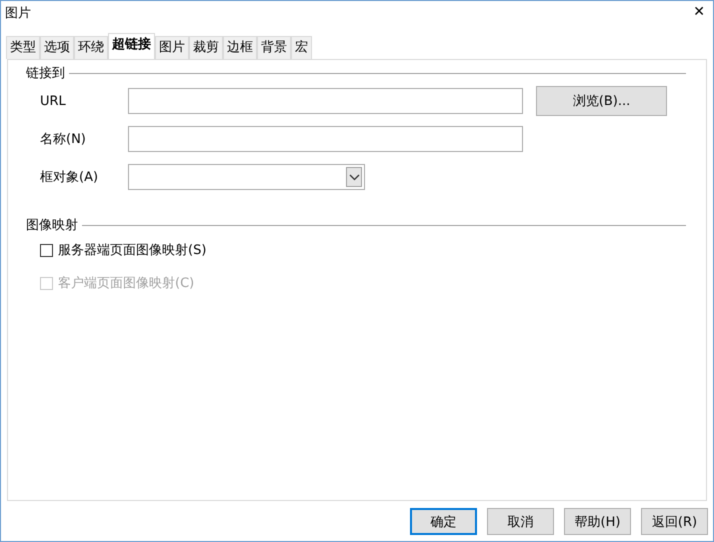  Describe the element at coordinates (46, 250) in the screenshot. I see `checkbox` at that location.